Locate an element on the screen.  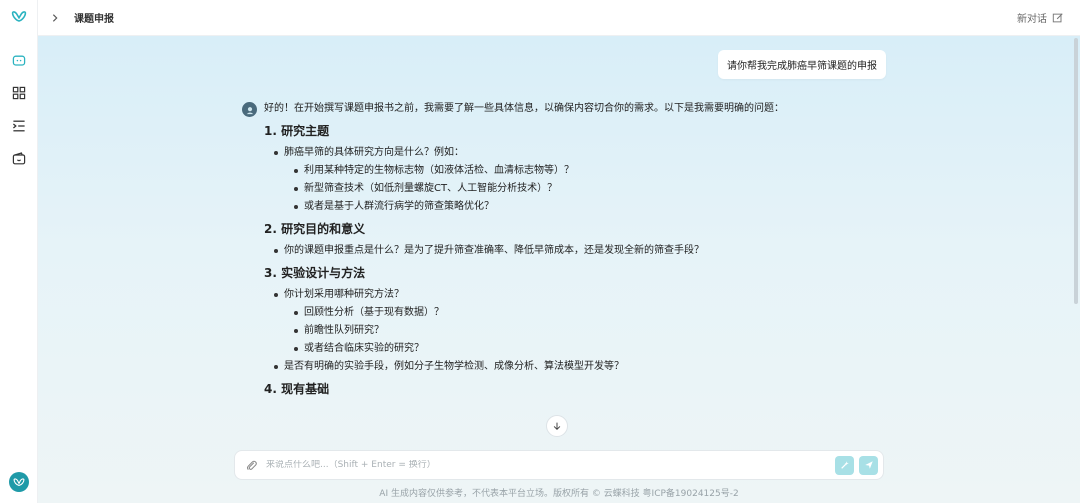
send-button is located at coordinates (868, 465).